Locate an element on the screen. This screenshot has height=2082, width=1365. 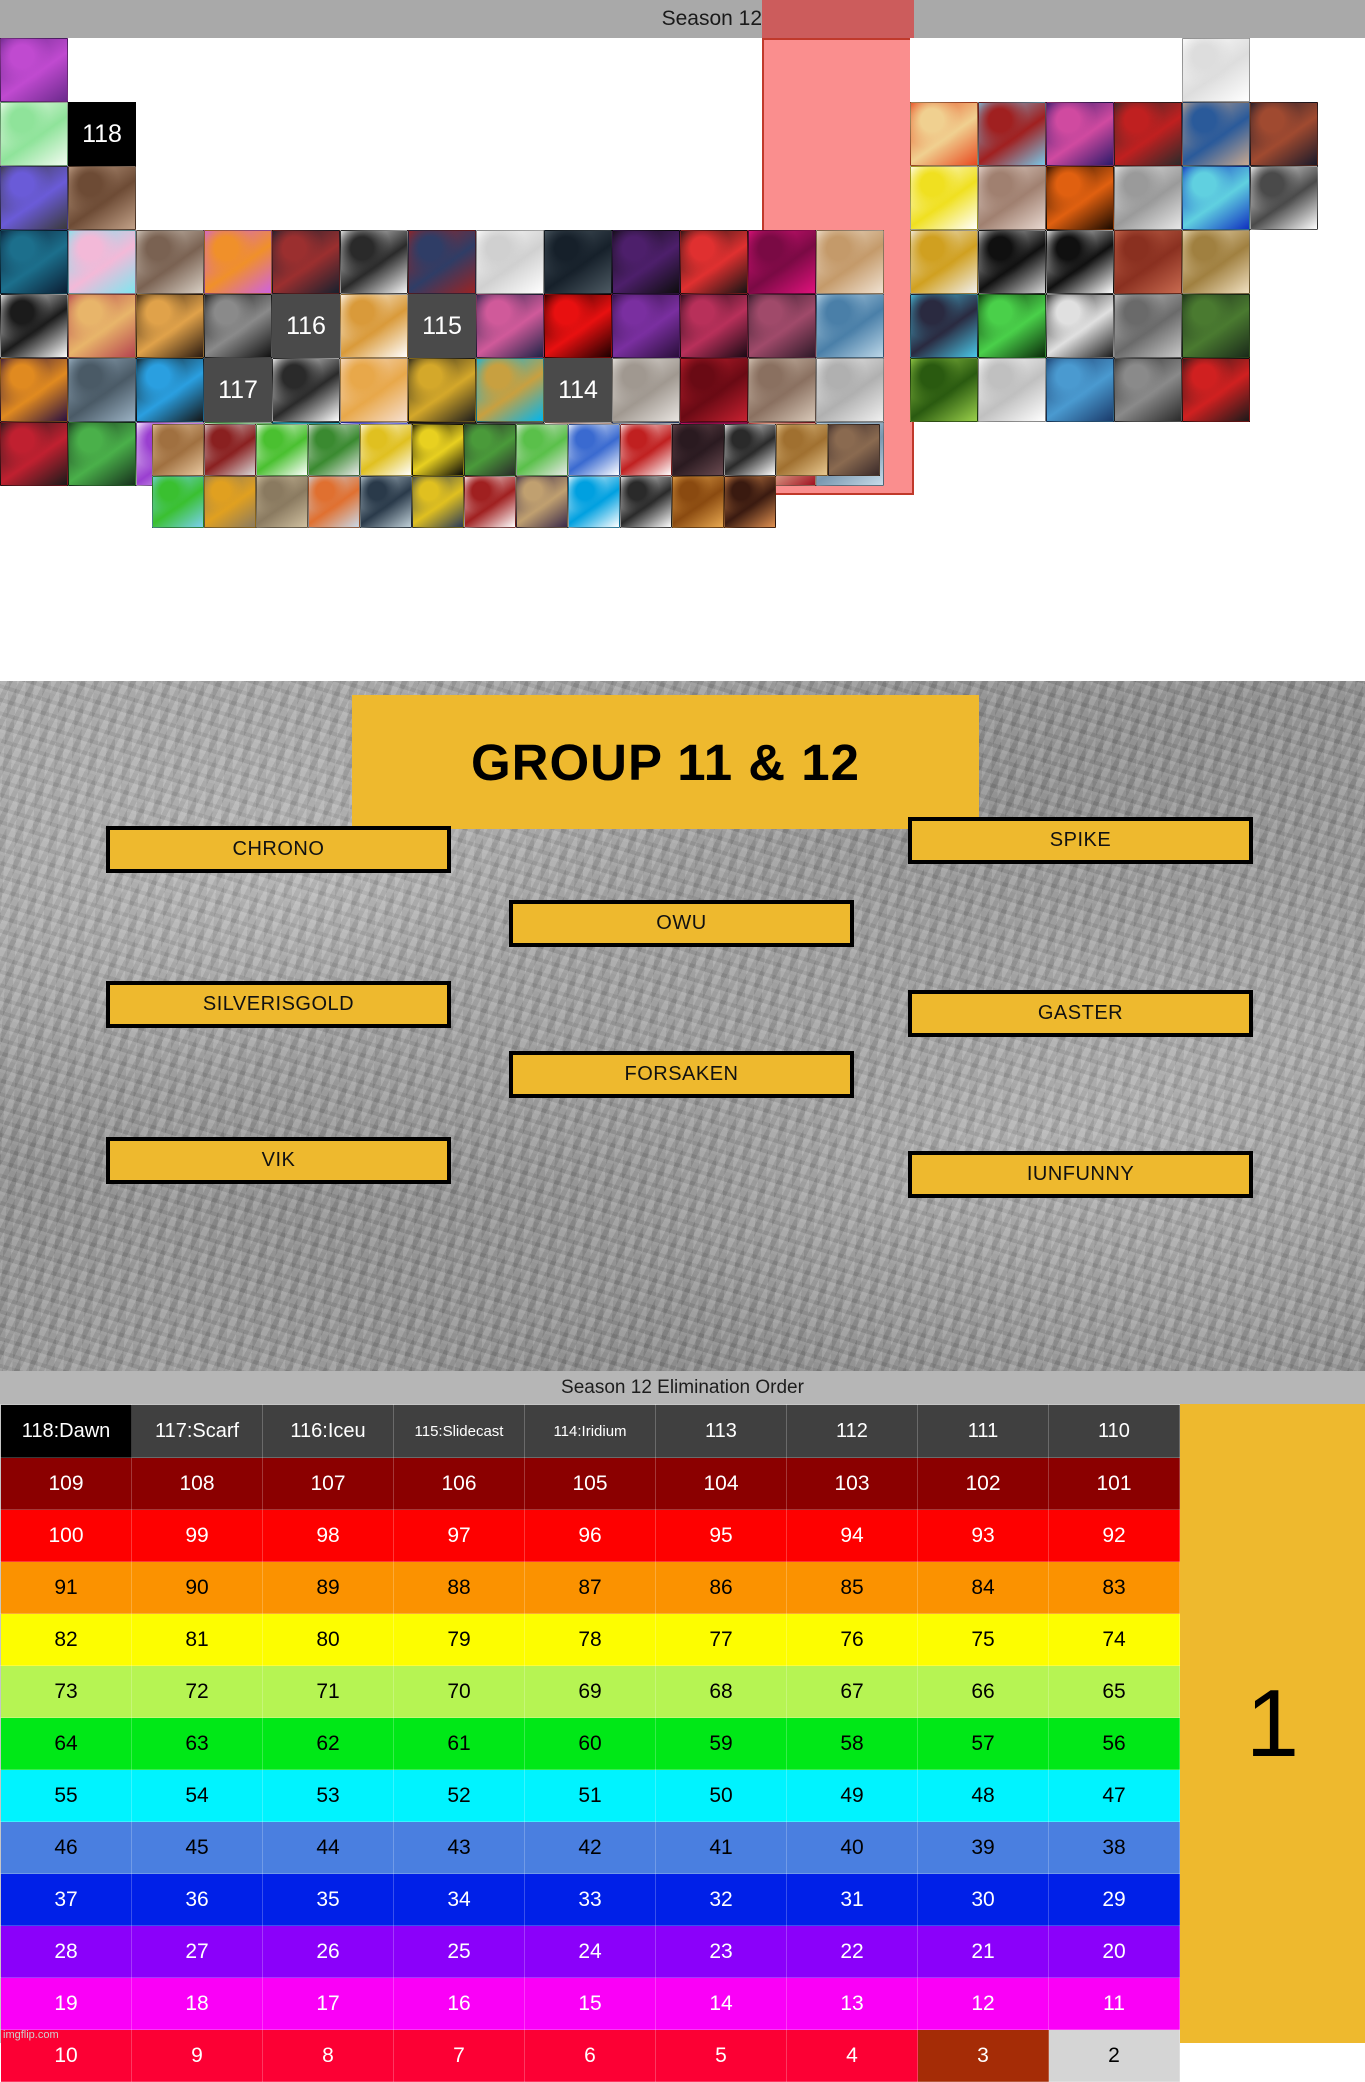
name-box-vik: VIK is located at coordinates (278, 1160).